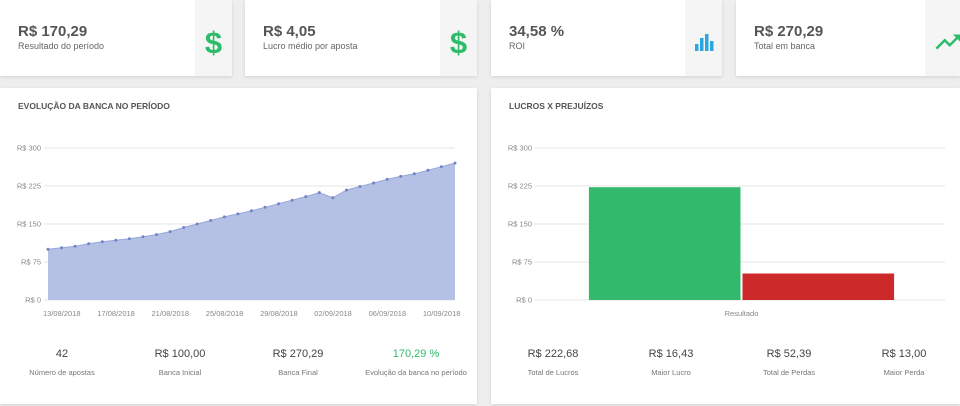 The height and width of the screenshot is (406, 960). I want to click on stat-value: R$ 222,68, so click(553, 354).